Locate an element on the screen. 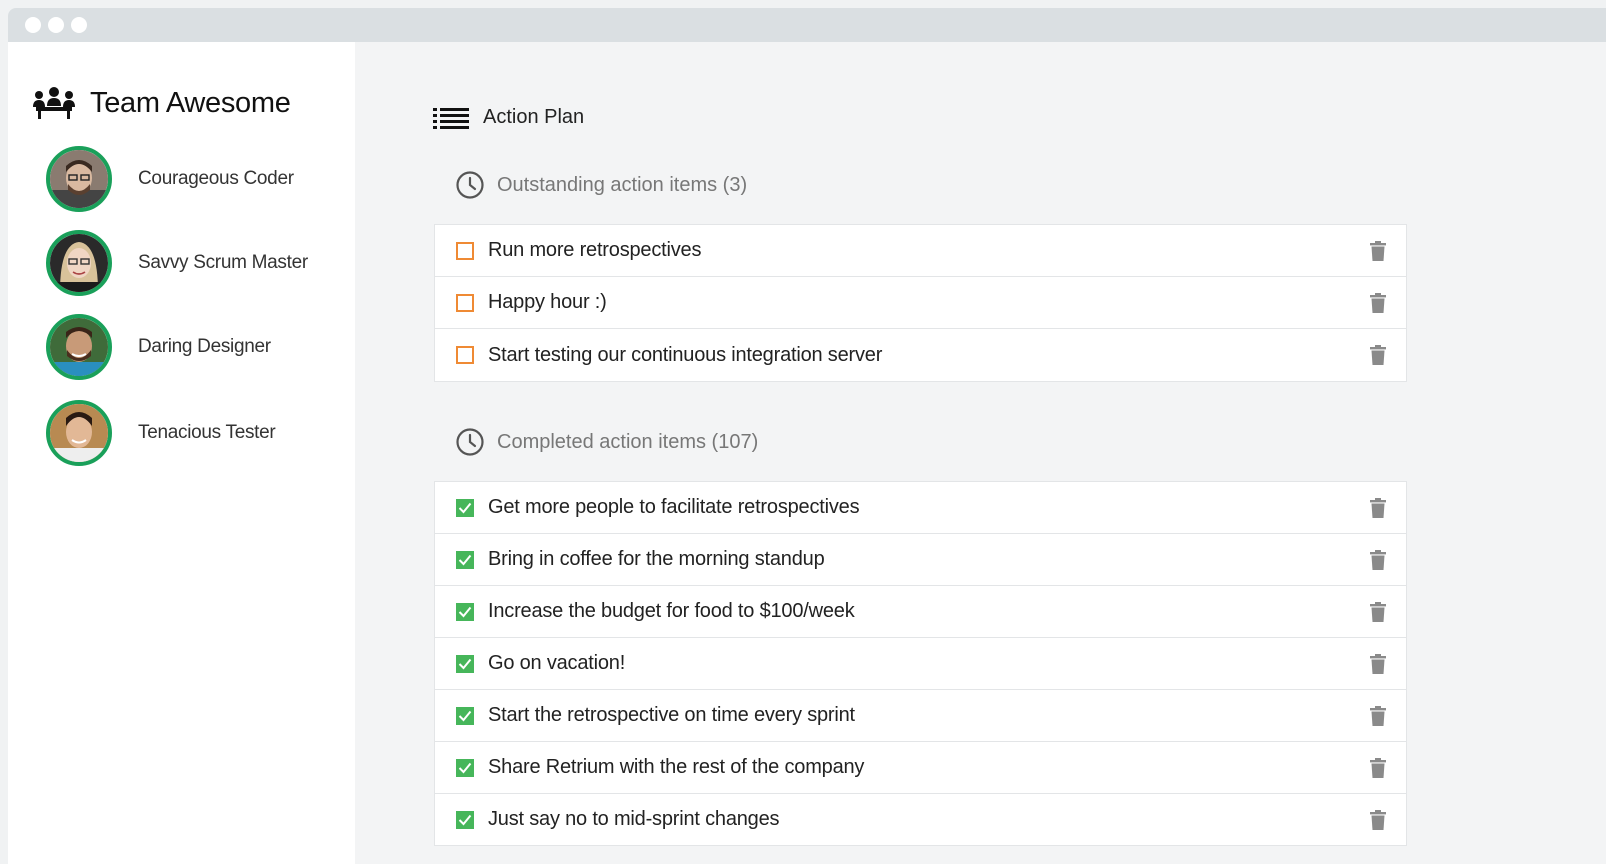 Image resolution: width=1606 pixels, height=864 pixels. team-member-tester: Tenacious Tester is located at coordinates (161, 433).